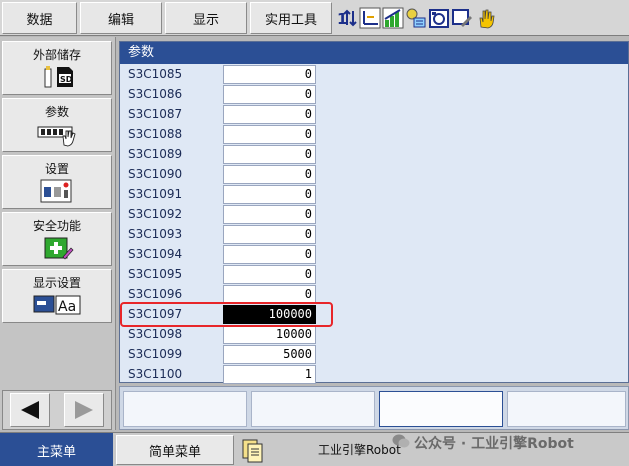 The width and height of the screenshot is (629, 466). Describe the element at coordinates (155, 94) in the screenshot. I see `parameter-name: S3C1086` at that location.